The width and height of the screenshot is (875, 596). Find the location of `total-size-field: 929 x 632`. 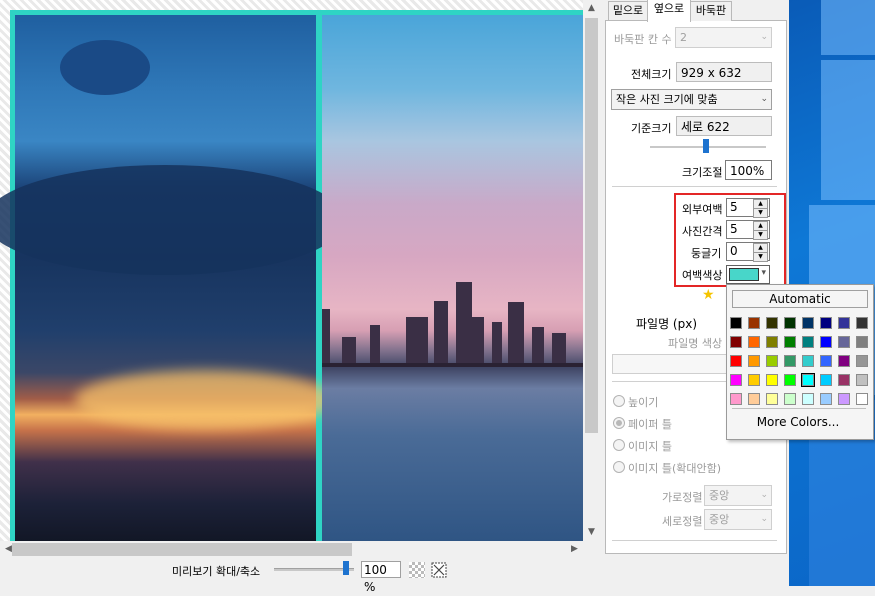

total-size-field: 929 x 632 is located at coordinates (724, 72).